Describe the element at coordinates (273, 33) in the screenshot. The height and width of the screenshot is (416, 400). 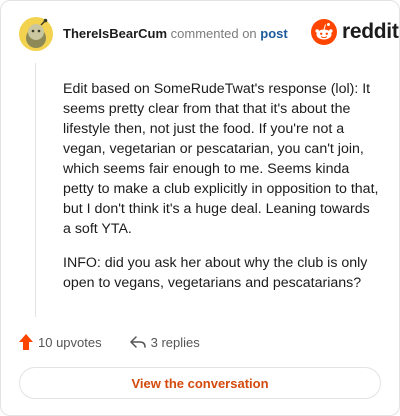
I see `post-link: post` at that location.